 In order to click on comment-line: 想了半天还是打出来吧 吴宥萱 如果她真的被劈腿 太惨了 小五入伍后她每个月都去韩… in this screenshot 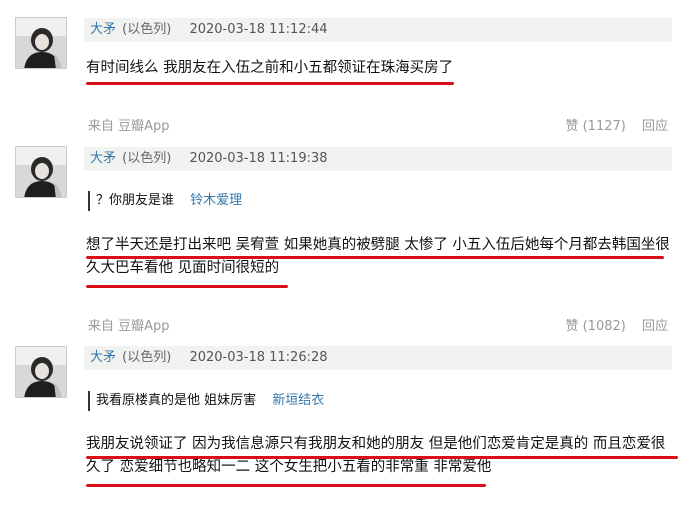, I will do `click(378, 245)`.